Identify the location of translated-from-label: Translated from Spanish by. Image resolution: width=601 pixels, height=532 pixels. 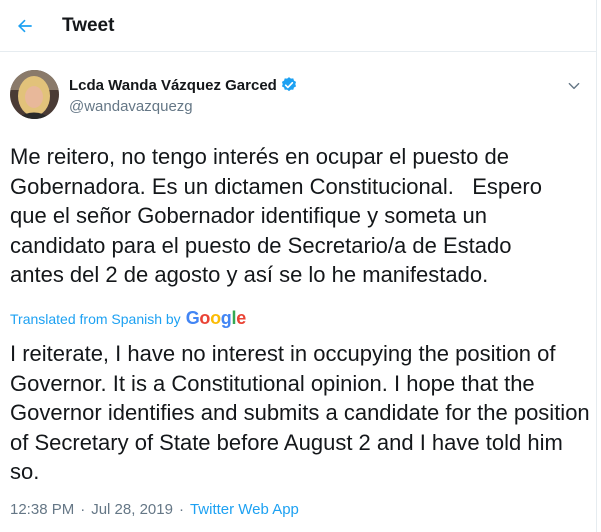
(95, 318).